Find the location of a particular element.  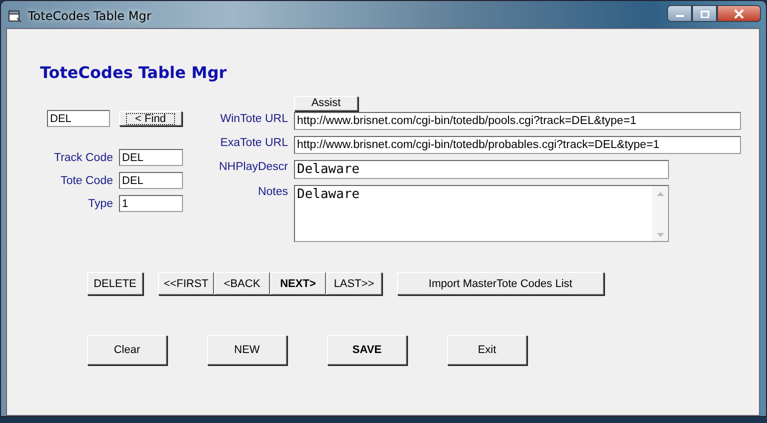

nav-button: <BACK is located at coordinates (242, 283).